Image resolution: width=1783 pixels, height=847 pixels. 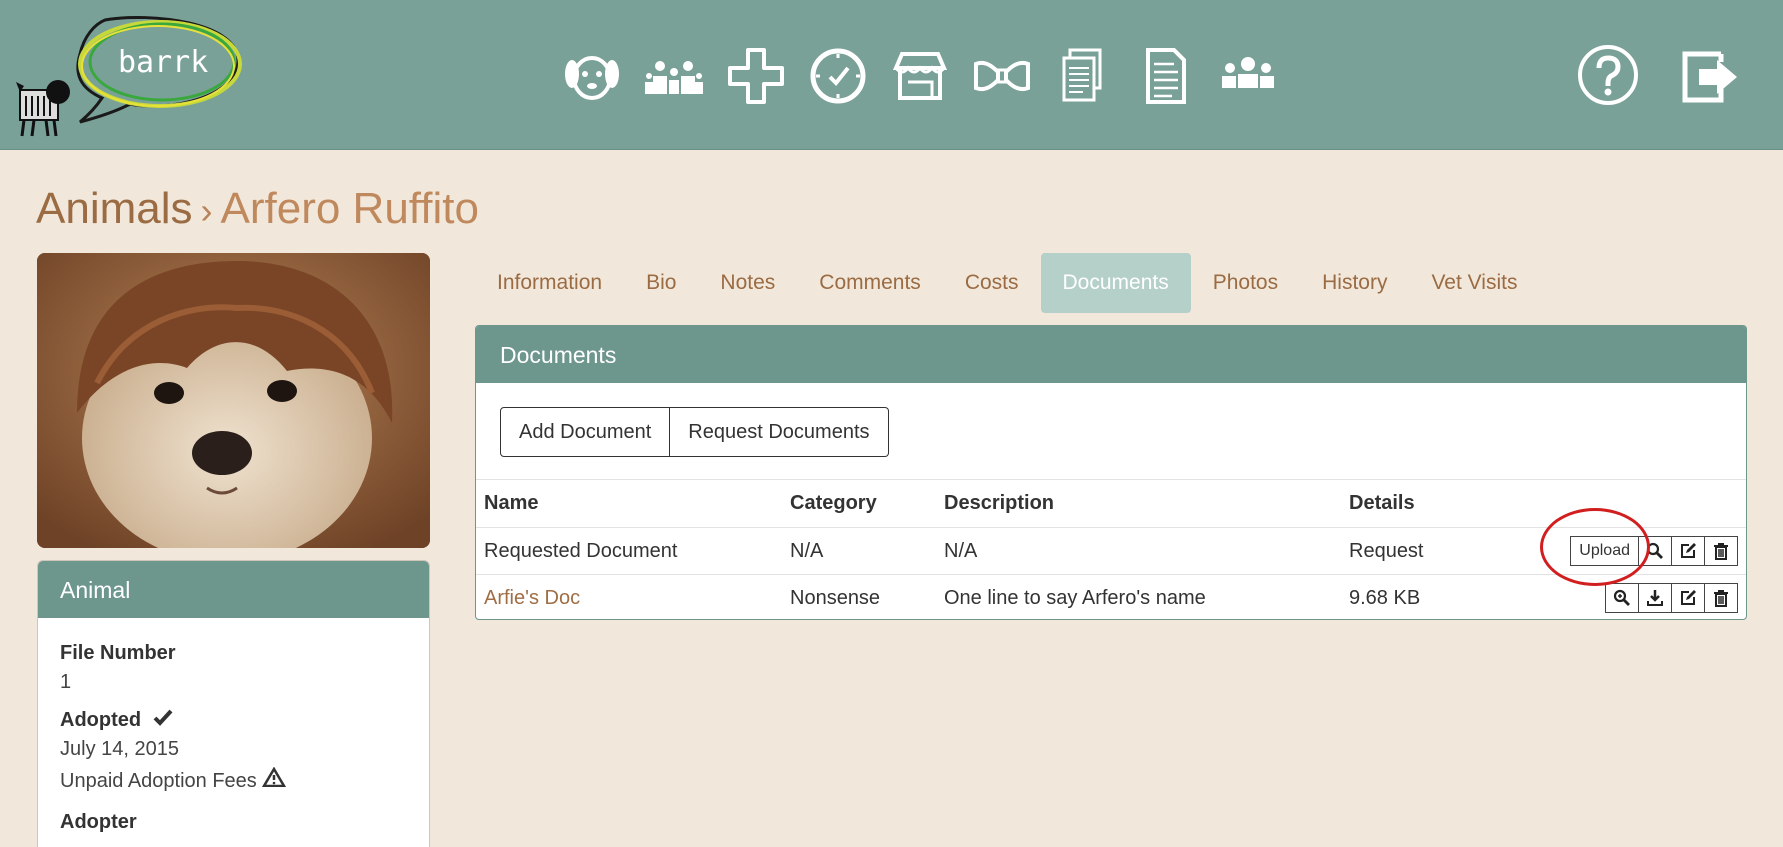 I want to click on tab-vet-visits: Vet Visits, so click(x=1474, y=283).